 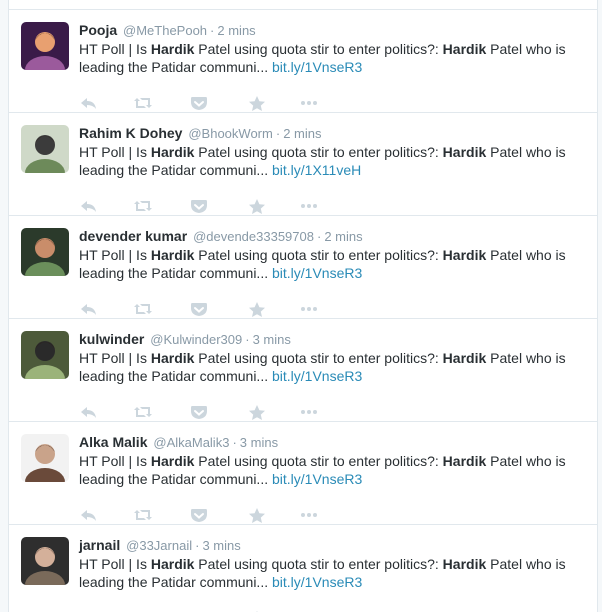 What do you see at coordinates (334, 545) in the screenshot?
I see `tweet-header: jarnail @33Jarnail · 3 mins` at bounding box center [334, 545].